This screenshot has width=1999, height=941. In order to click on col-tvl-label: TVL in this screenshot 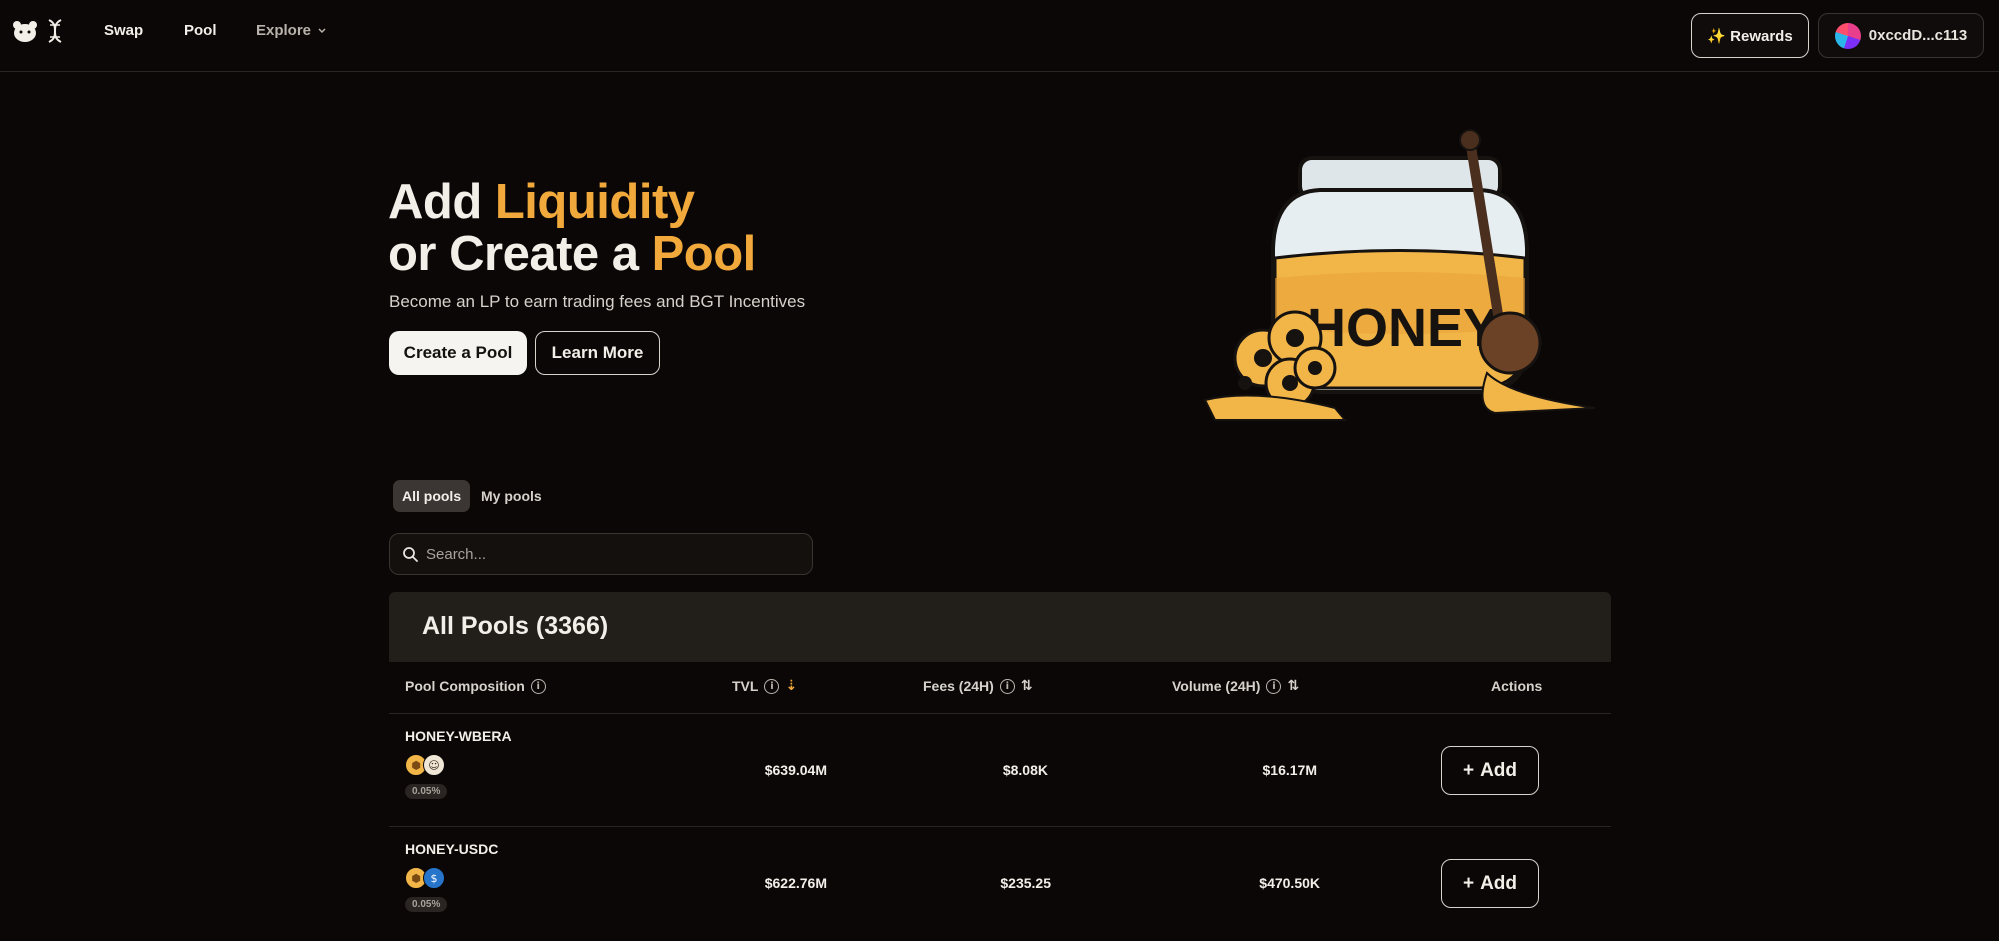, I will do `click(745, 686)`.